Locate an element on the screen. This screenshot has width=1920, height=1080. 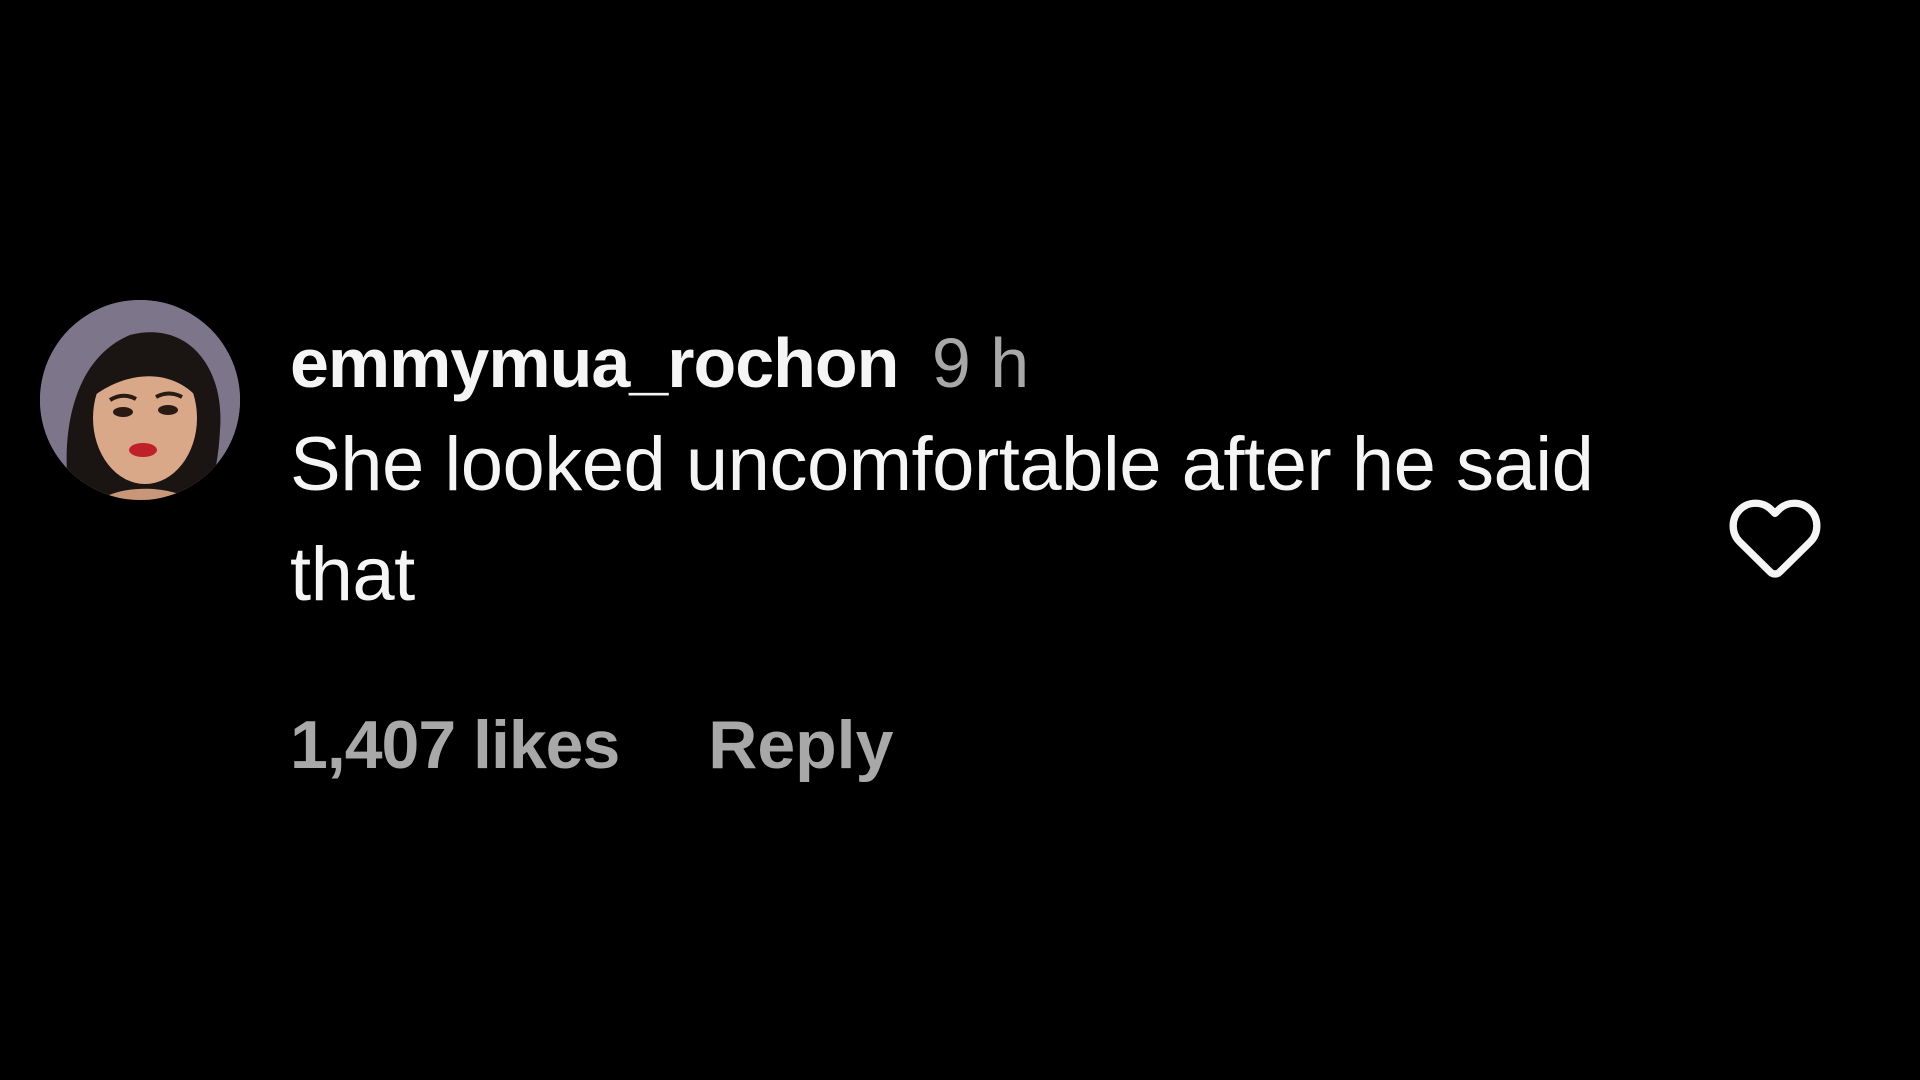
comment-actions: 1,407 likes Reply is located at coordinates (591, 745).